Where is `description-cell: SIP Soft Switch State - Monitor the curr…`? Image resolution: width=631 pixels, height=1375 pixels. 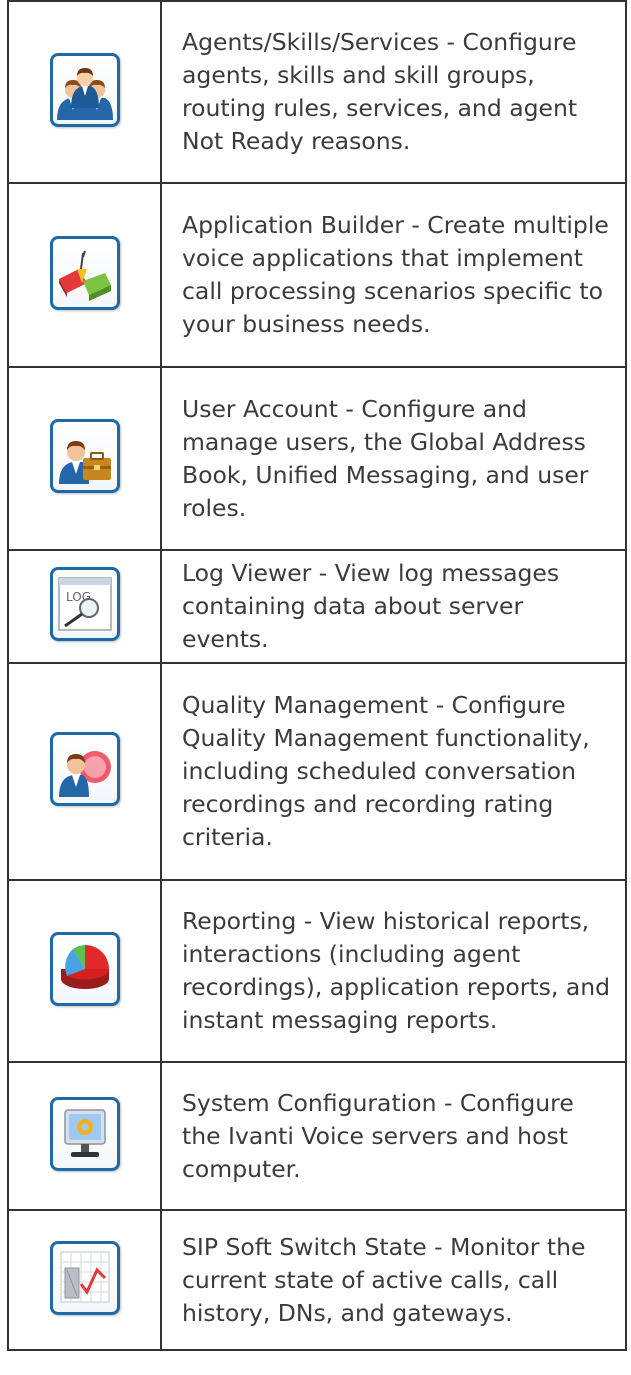
description-cell: SIP Soft Switch State - Monitor the curr… is located at coordinates (393, 1280).